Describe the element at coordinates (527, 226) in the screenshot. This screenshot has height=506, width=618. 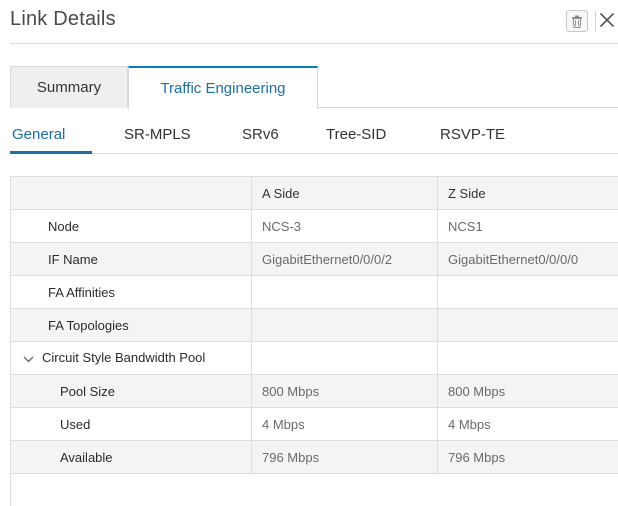
I see `z-side-value: NCS1` at that location.